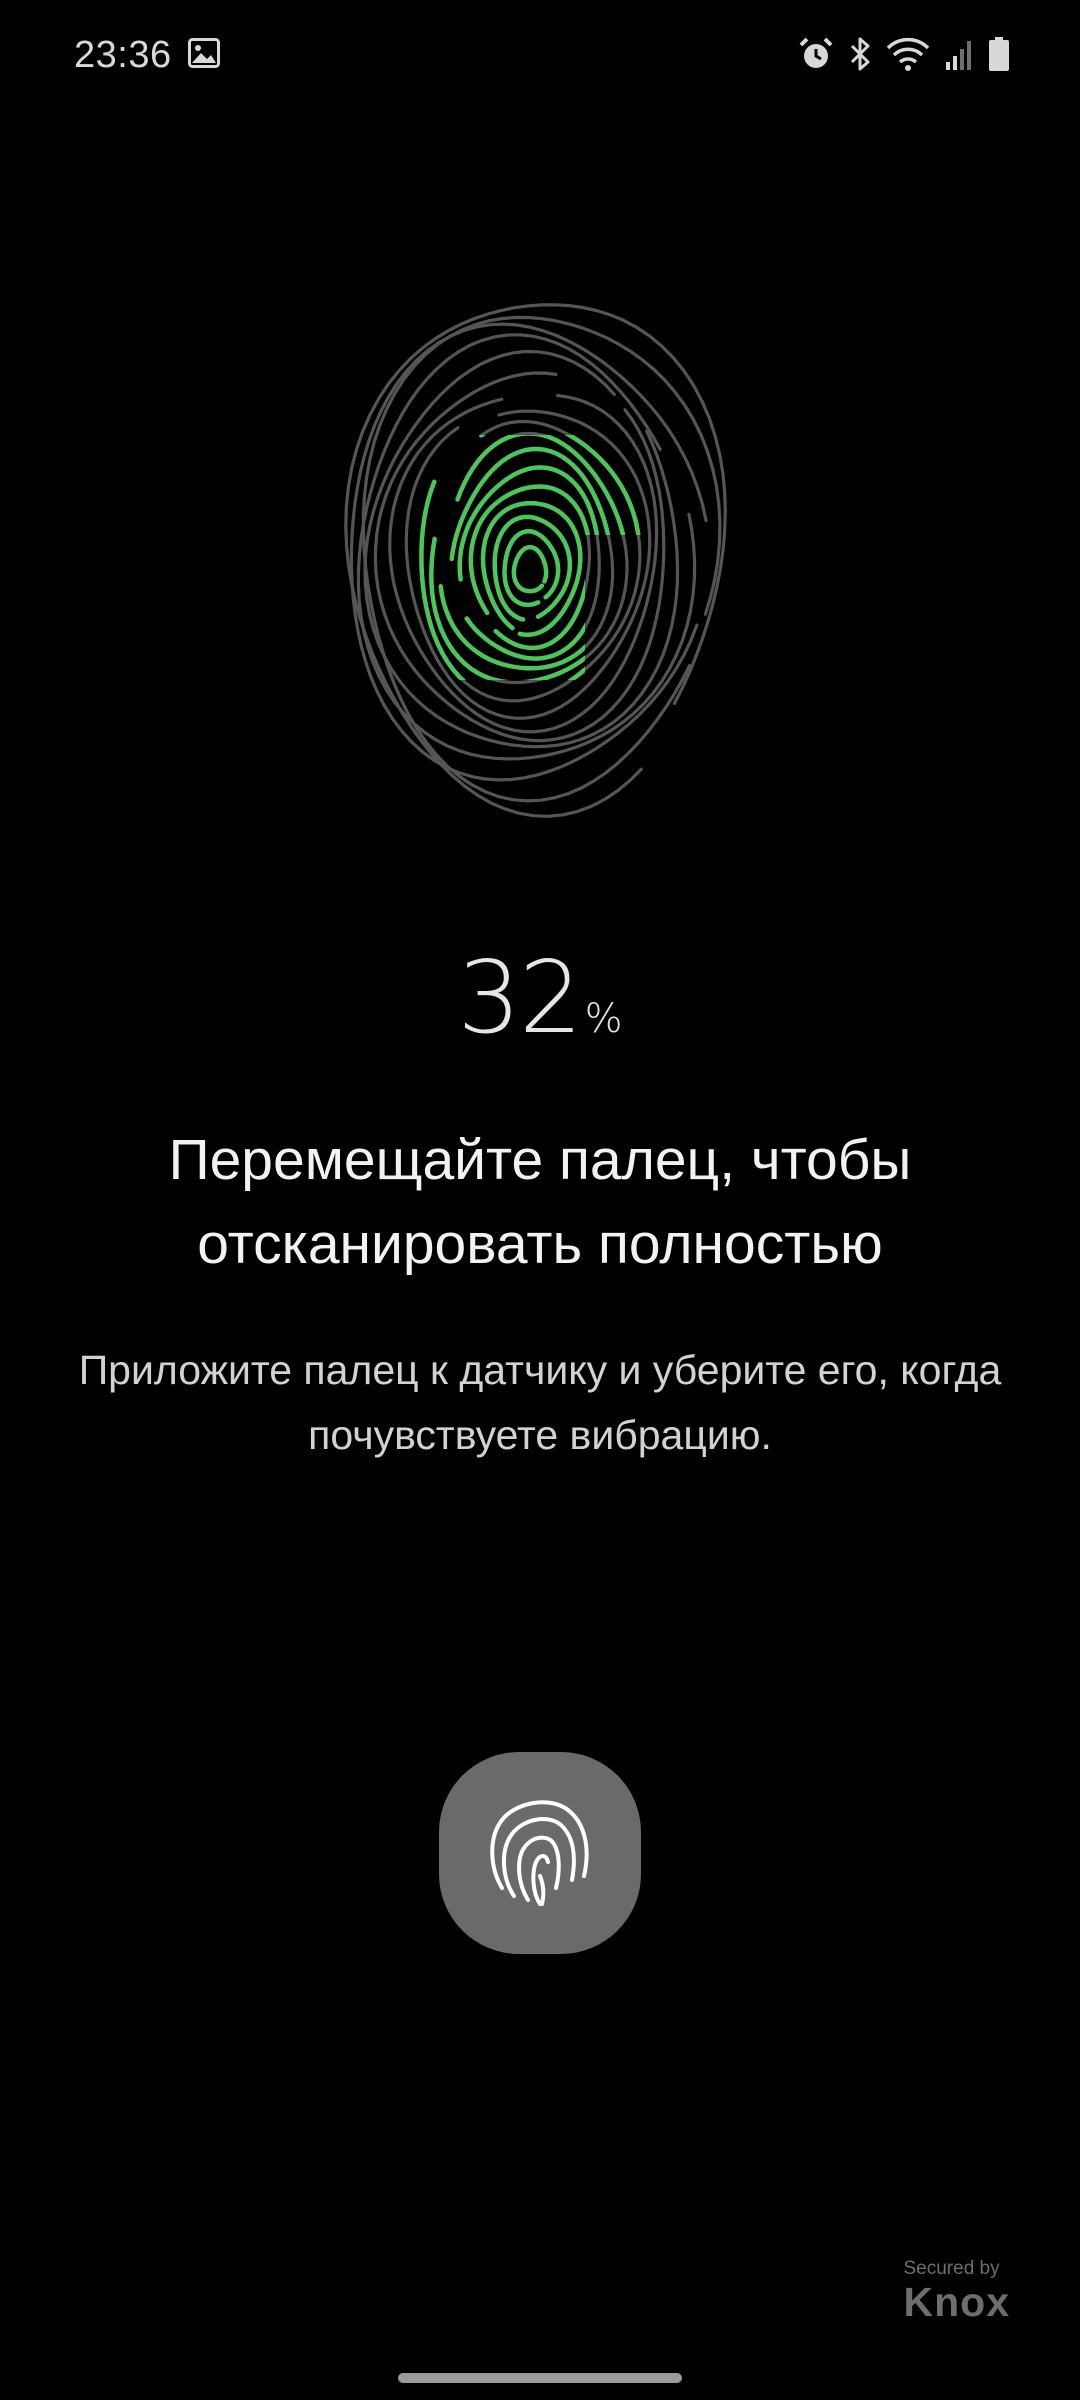  What do you see at coordinates (123, 55) in the screenshot?
I see `status-time: 23:36` at bounding box center [123, 55].